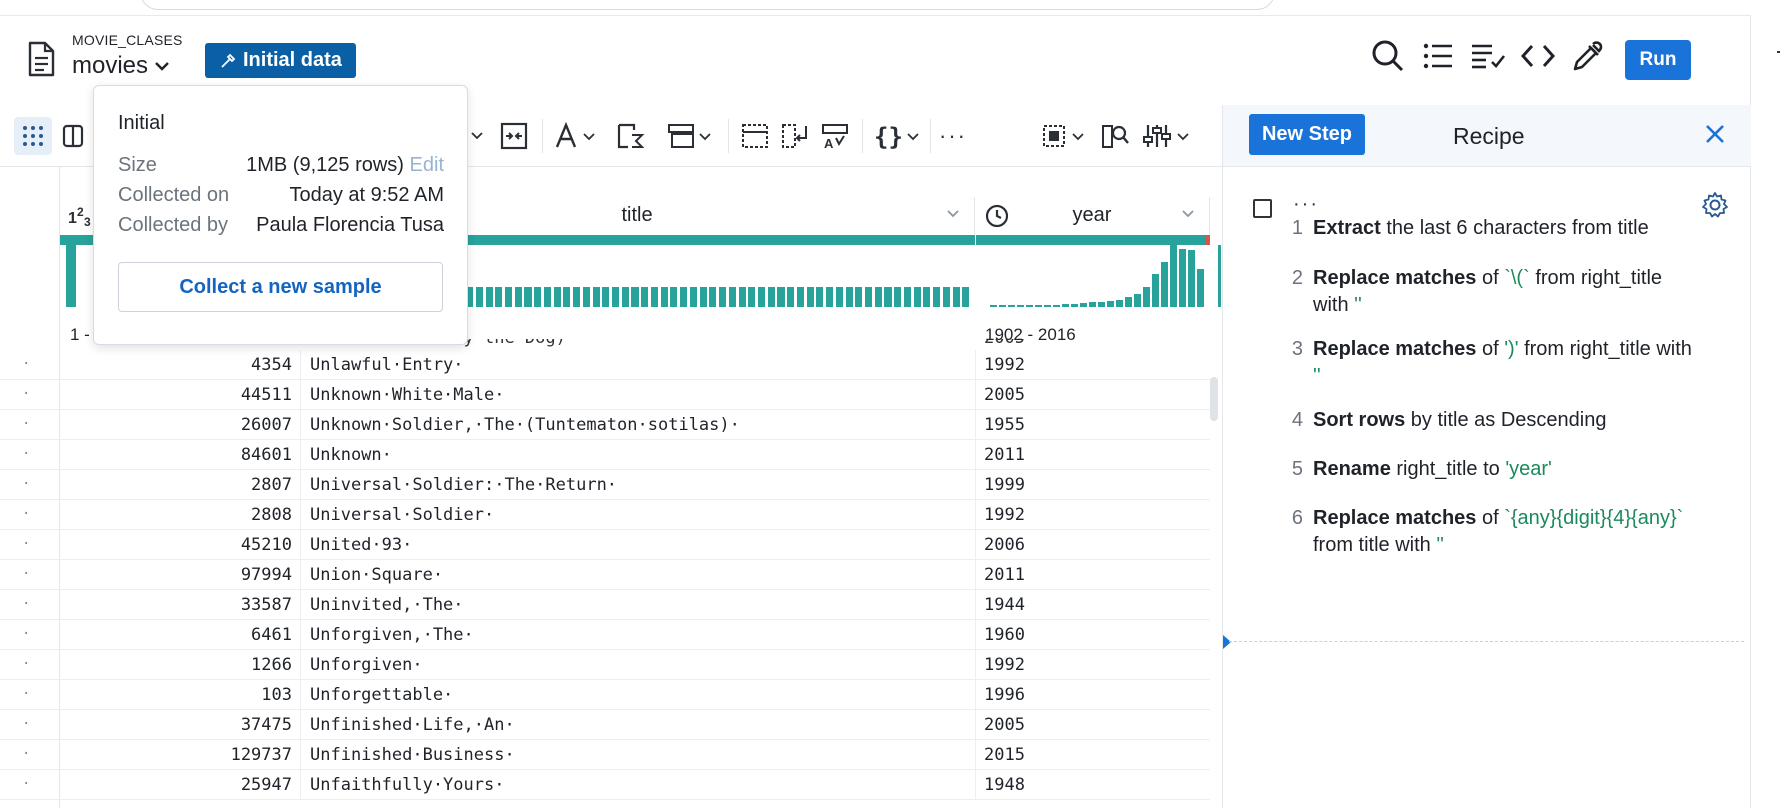 The height and width of the screenshot is (808, 1780). Describe the element at coordinates (392, 635) in the screenshot. I see `cell-title: Unforgiven,·The·` at that location.